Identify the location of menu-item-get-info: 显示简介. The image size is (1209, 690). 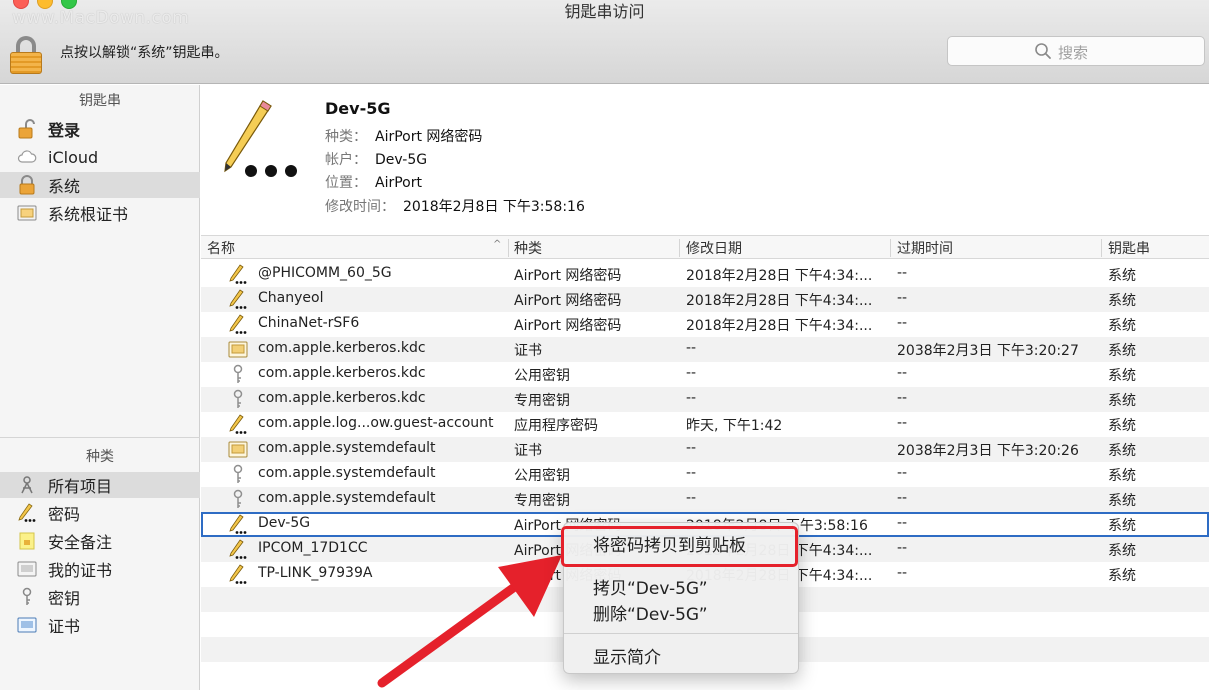
(627, 655).